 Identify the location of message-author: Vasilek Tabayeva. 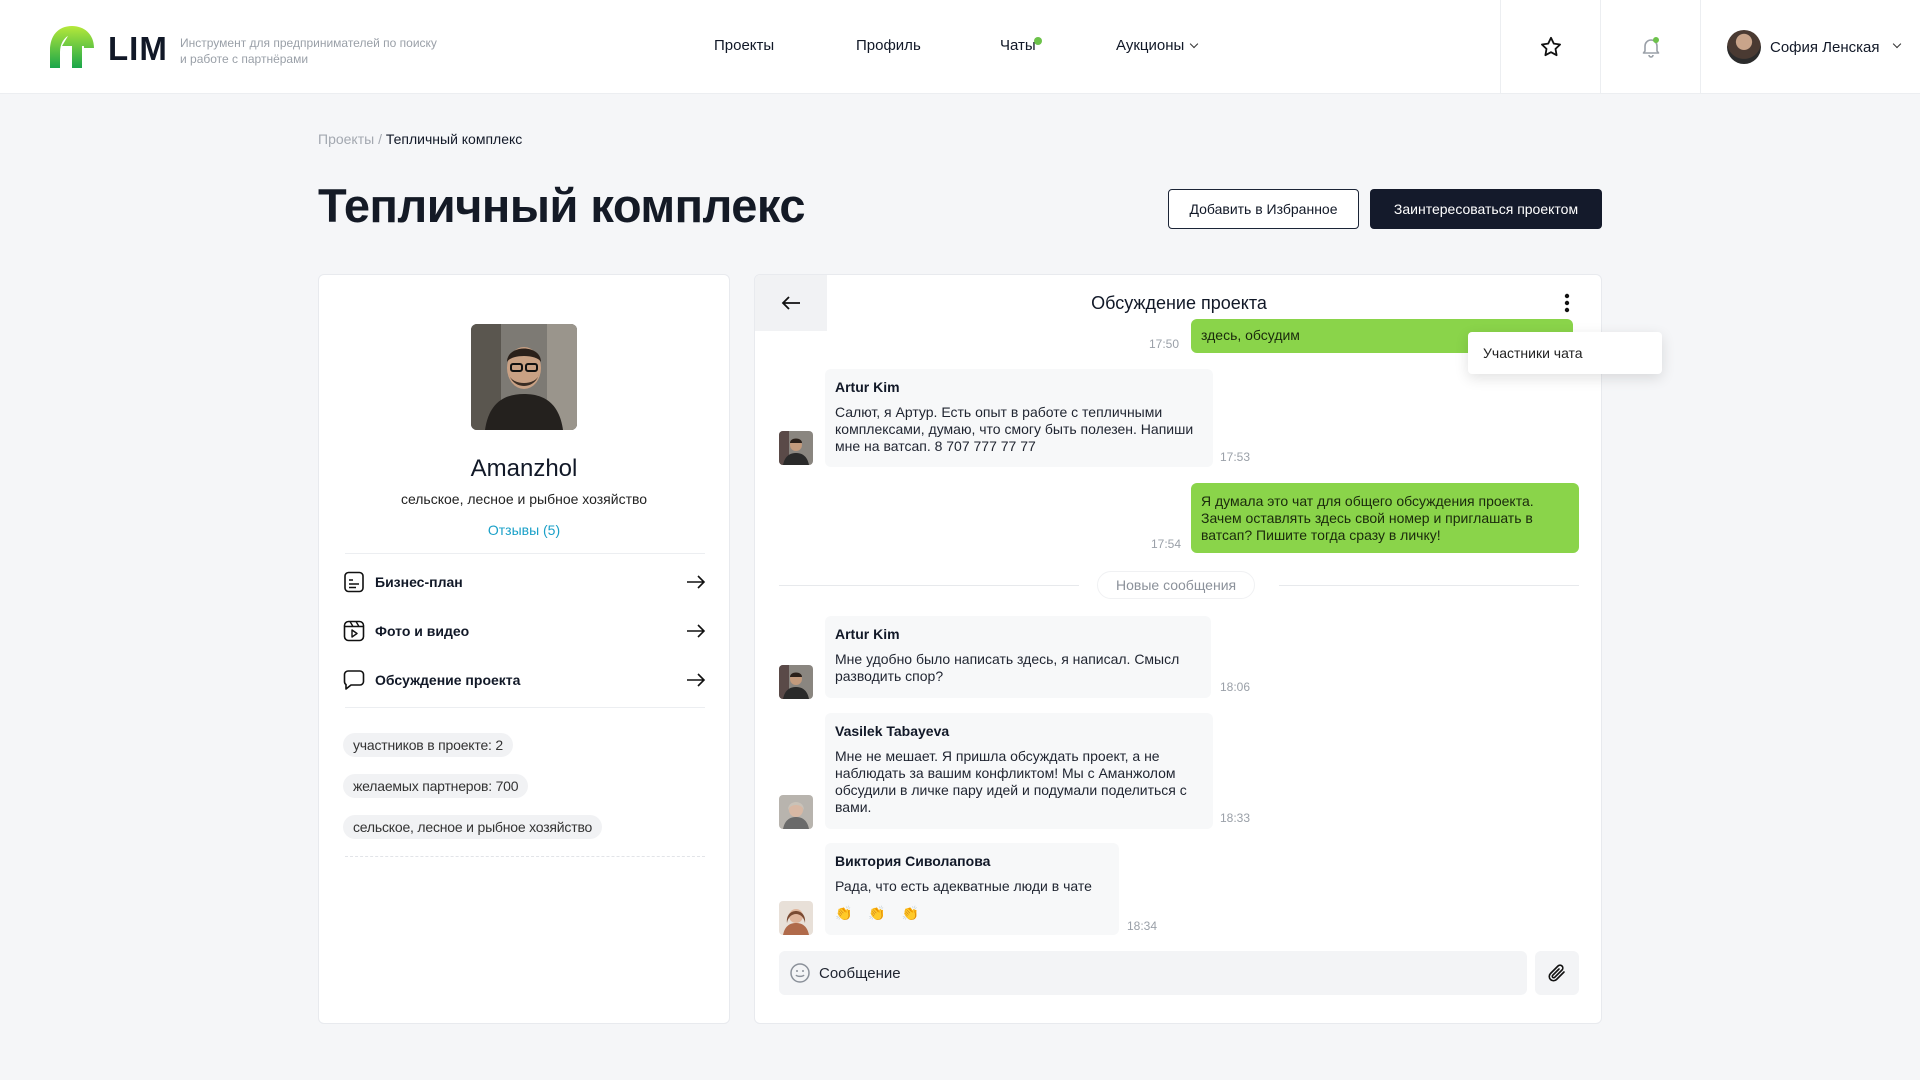
(892, 731).